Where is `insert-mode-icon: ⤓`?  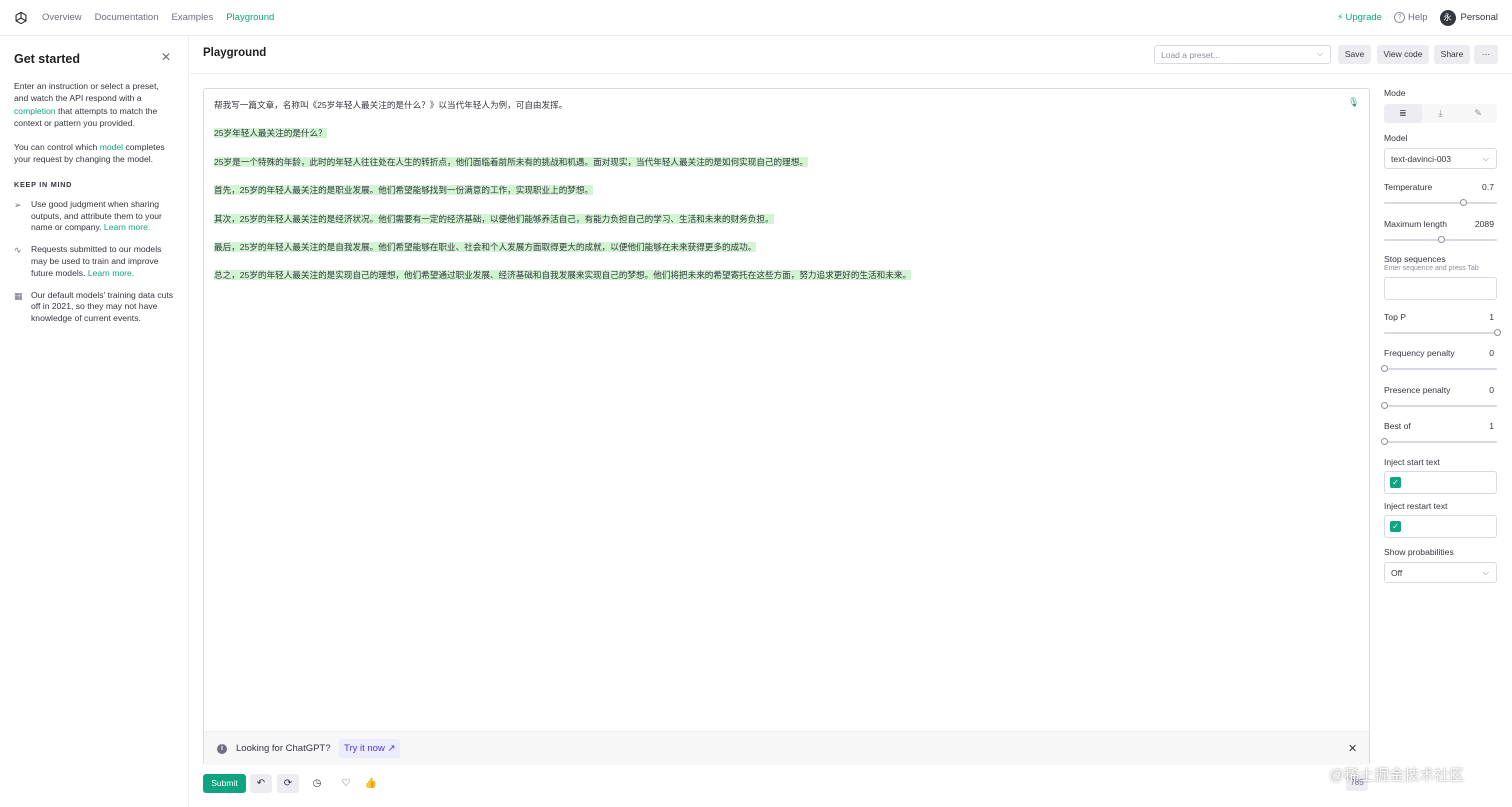
insert-mode-icon: ⤓ is located at coordinates (1441, 113).